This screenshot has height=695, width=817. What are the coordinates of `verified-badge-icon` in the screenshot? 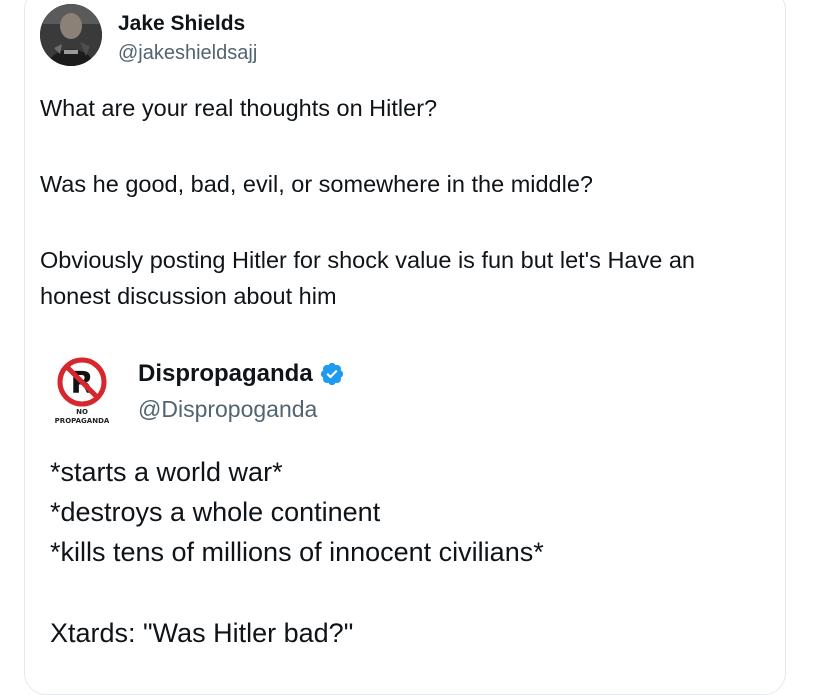 It's located at (332, 374).